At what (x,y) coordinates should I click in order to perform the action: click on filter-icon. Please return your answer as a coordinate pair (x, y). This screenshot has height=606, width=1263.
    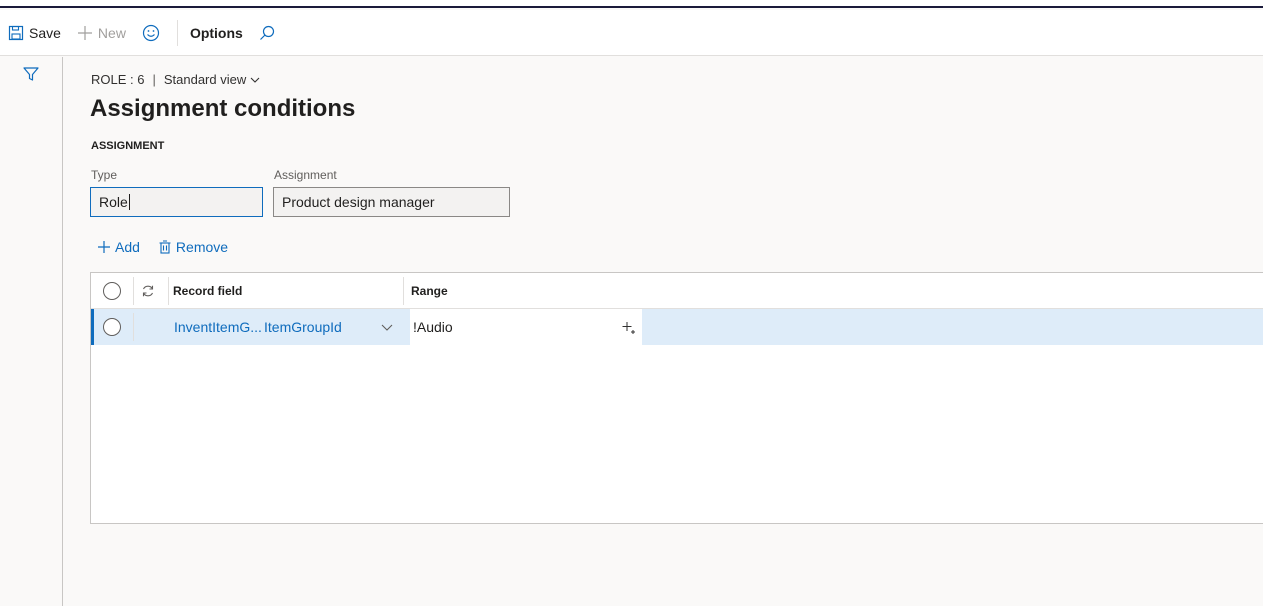
    Looking at the image, I should click on (31, 74).